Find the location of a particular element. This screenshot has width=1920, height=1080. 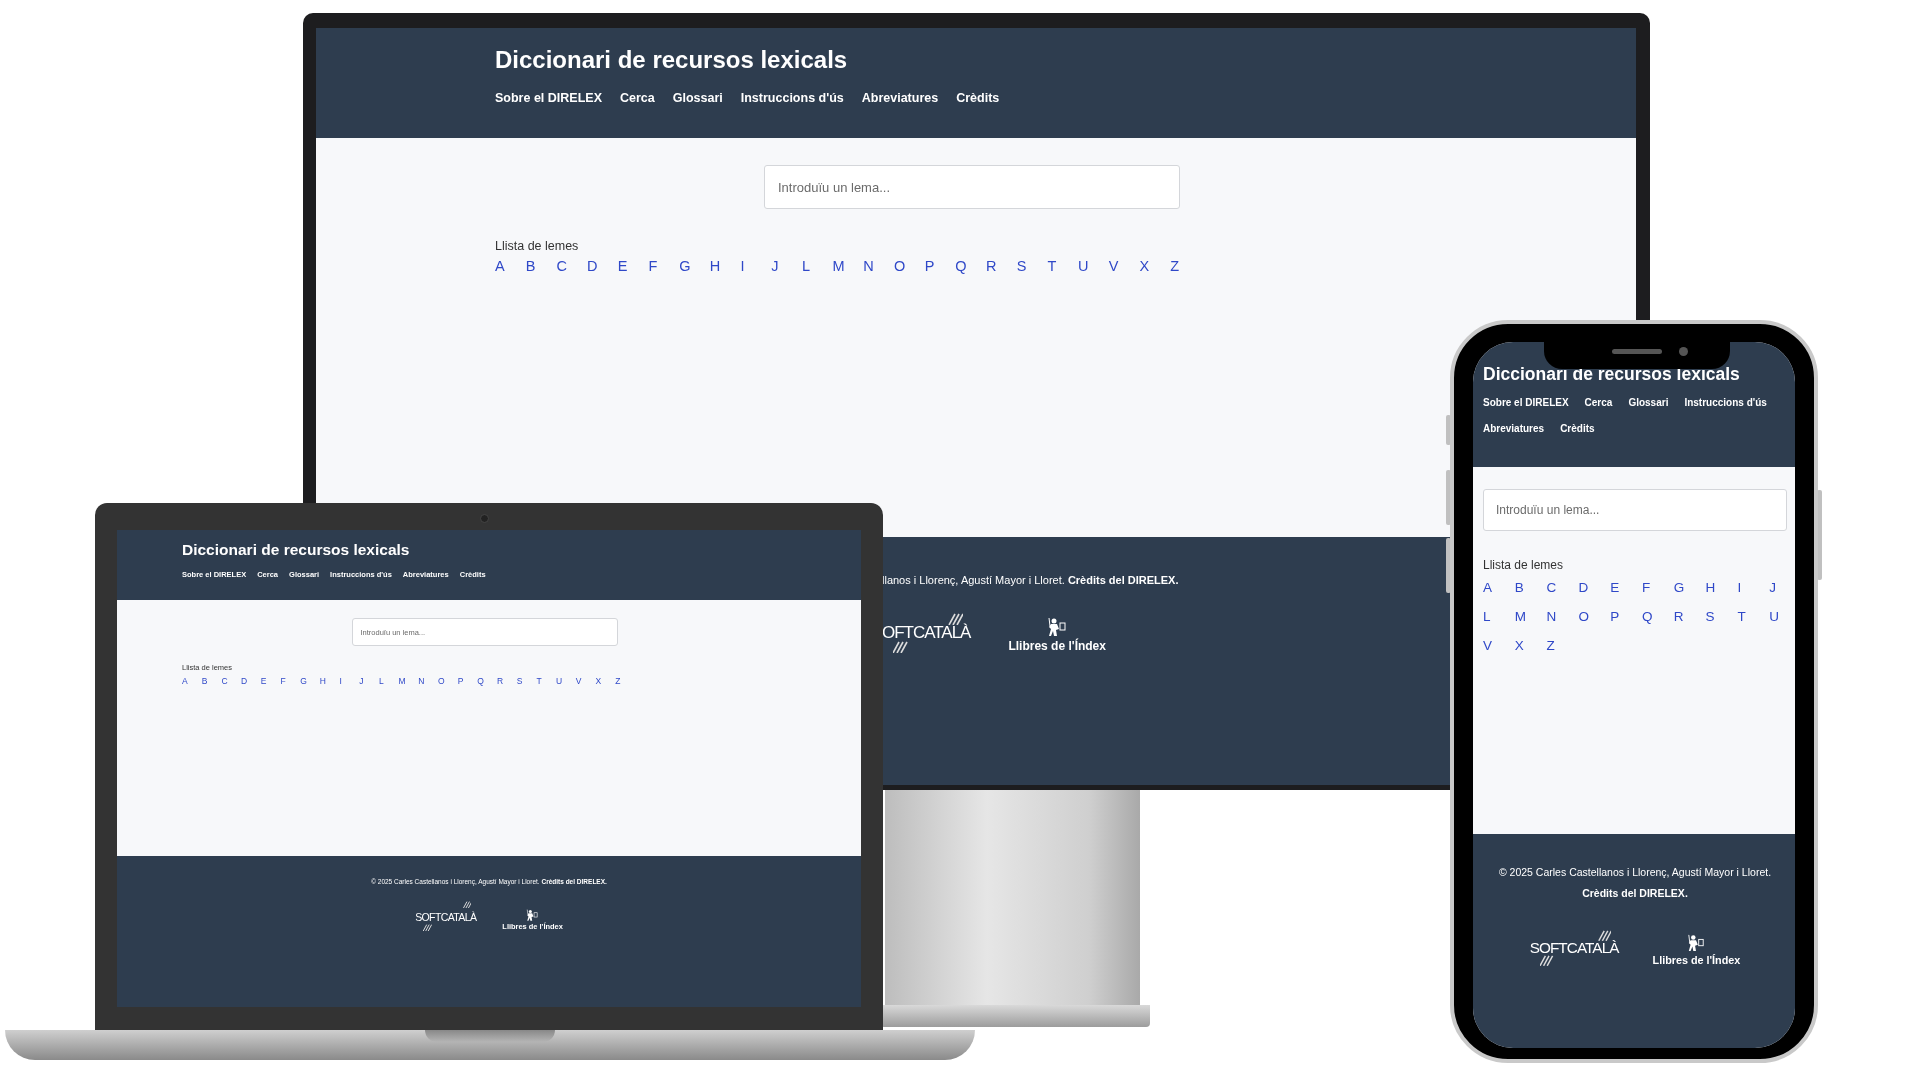

list-heading: Llista de lemes is located at coordinates (537, 246).